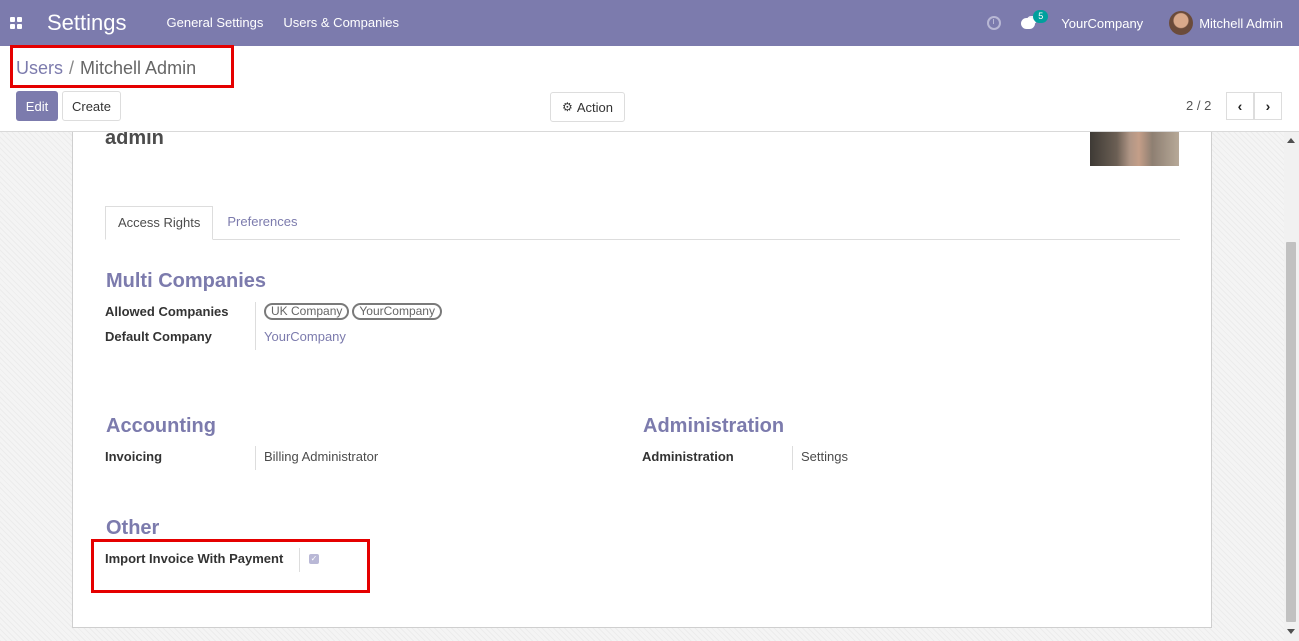 This screenshot has width=1299, height=641. I want to click on default-company-link: YourCompany, so click(305, 336).